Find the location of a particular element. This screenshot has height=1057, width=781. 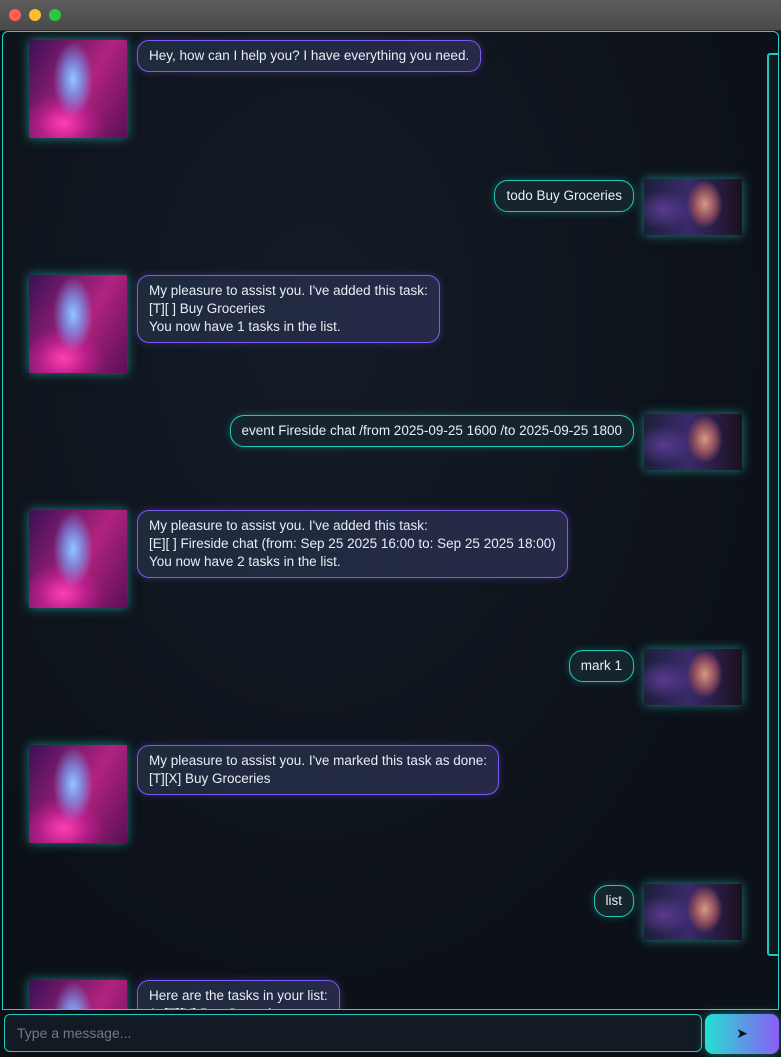

message-input is located at coordinates (353, 1033).